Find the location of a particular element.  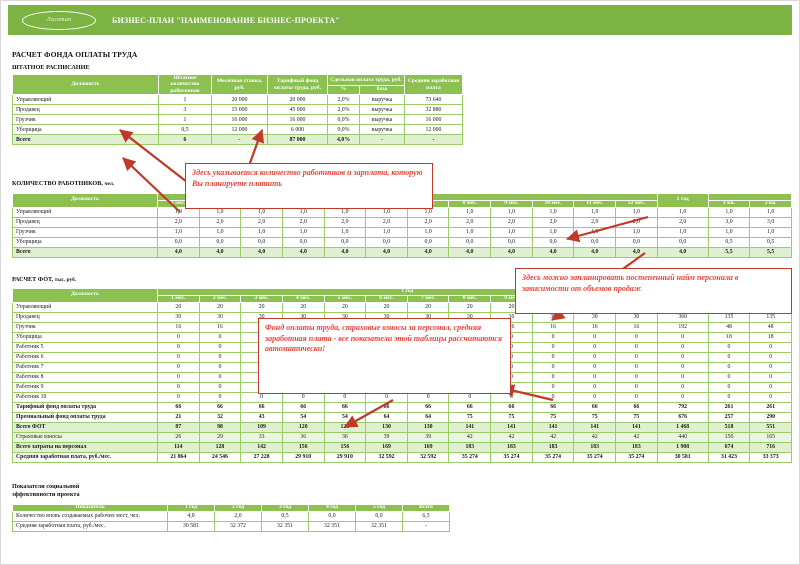

cell-quarter-2: 1,0 is located at coordinates (770, 212).